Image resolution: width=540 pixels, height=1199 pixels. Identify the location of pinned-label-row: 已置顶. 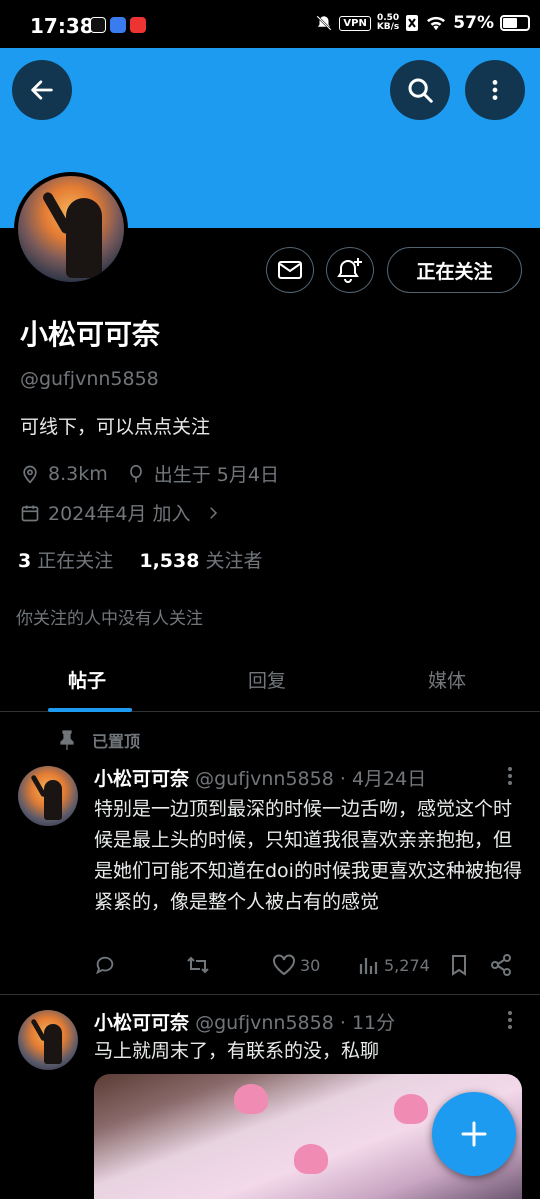
(99, 740).